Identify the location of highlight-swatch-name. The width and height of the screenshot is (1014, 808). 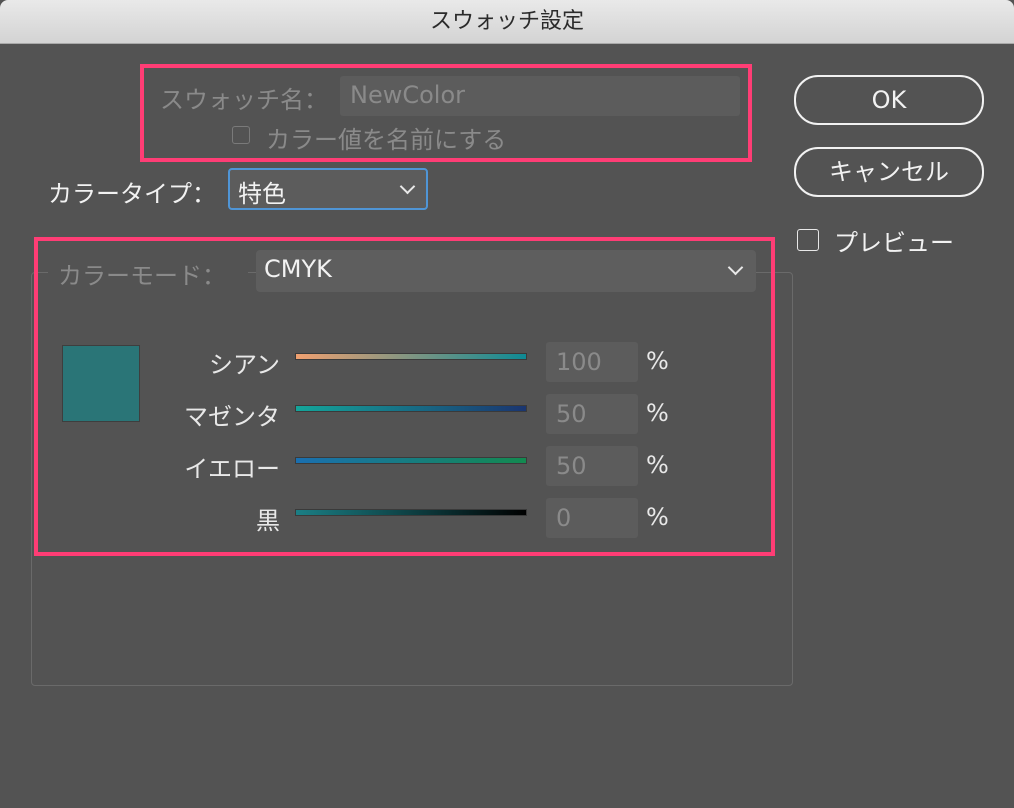
(446, 113).